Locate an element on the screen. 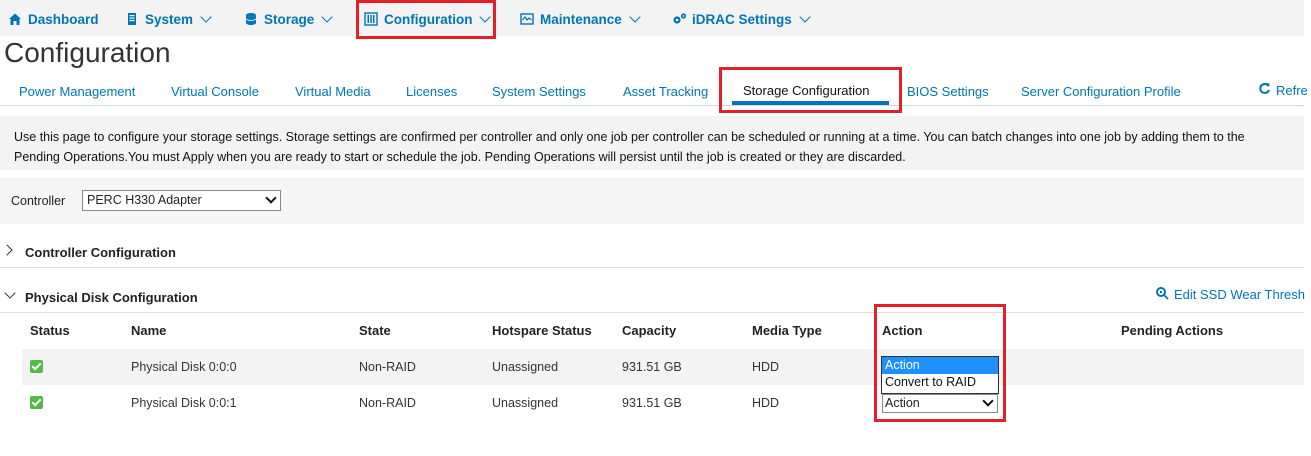 The width and height of the screenshot is (1311, 456). nav-system: System is located at coordinates (168, 19).